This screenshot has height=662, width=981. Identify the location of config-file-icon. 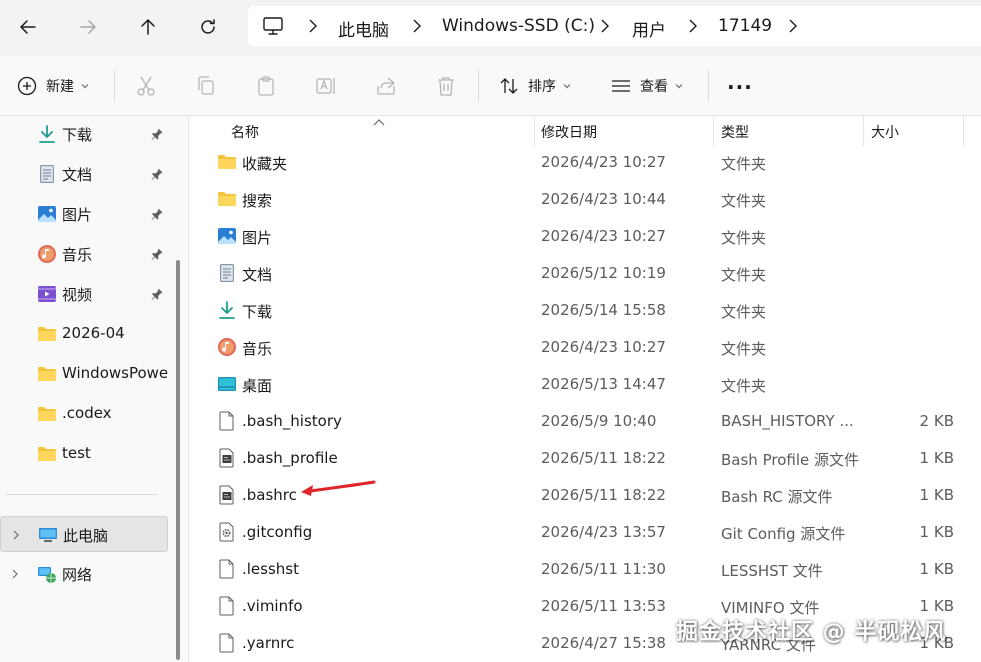
(227, 532).